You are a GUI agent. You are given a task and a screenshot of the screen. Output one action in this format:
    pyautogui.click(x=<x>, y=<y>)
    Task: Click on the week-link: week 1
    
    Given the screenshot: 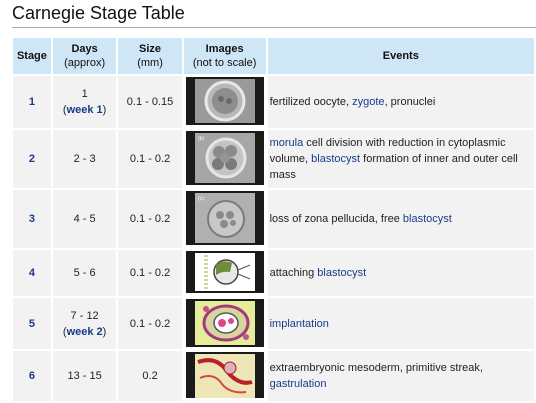 What is the action you would take?
    pyautogui.click(x=85, y=110)
    